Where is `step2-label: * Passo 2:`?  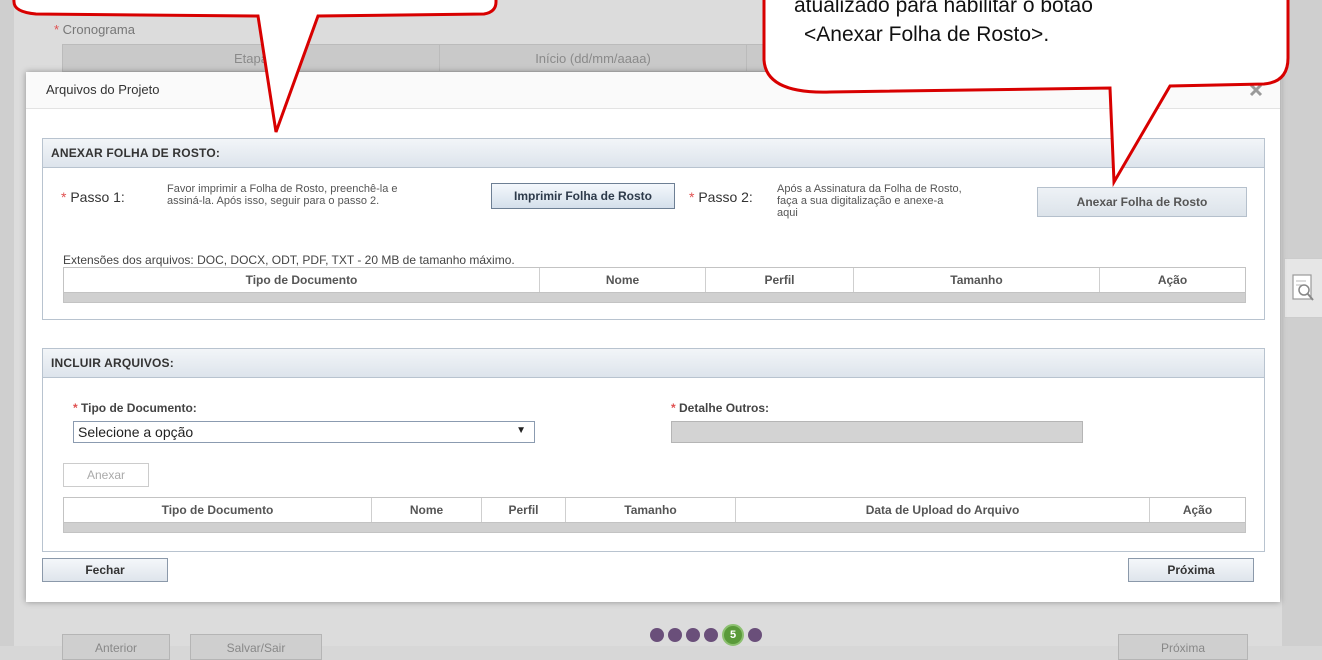
step2-label: * Passo 2: is located at coordinates (721, 197).